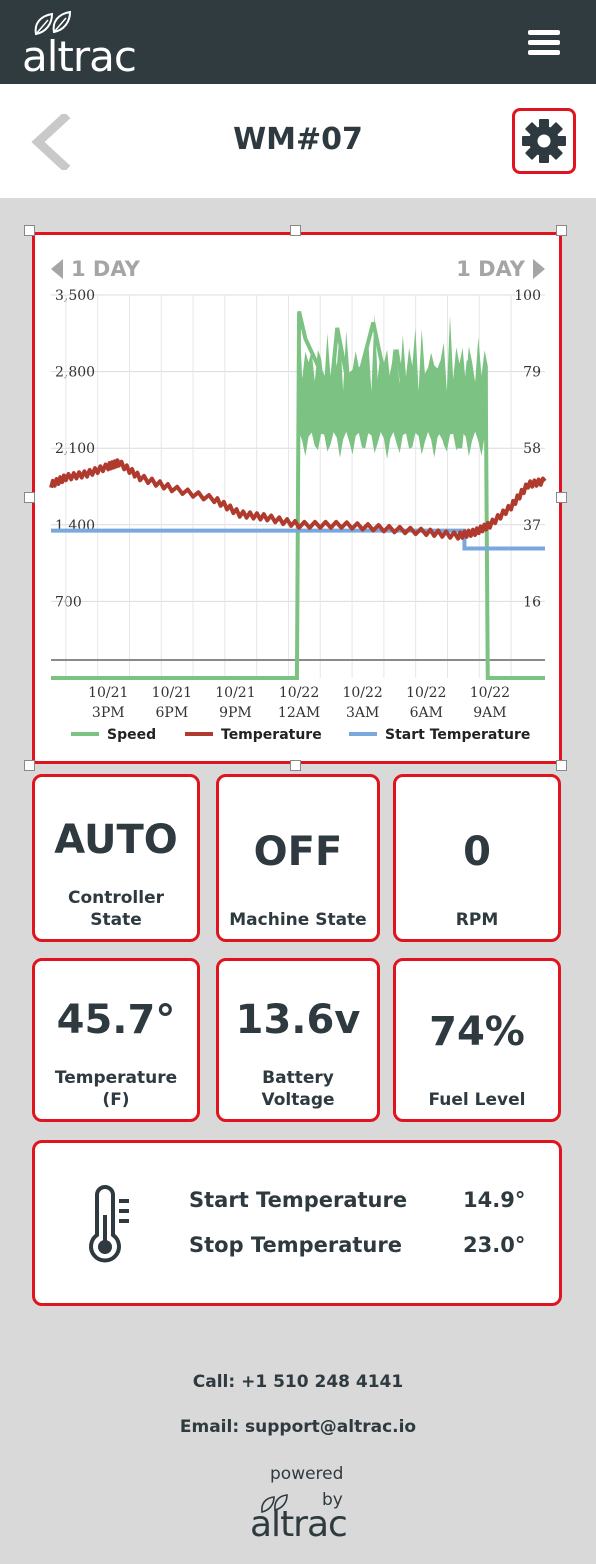  I want to click on y-tick-right: 58, so click(532, 449).